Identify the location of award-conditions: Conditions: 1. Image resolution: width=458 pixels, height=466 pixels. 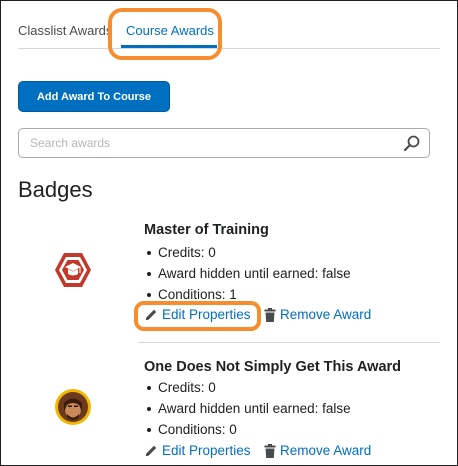
(247, 294).